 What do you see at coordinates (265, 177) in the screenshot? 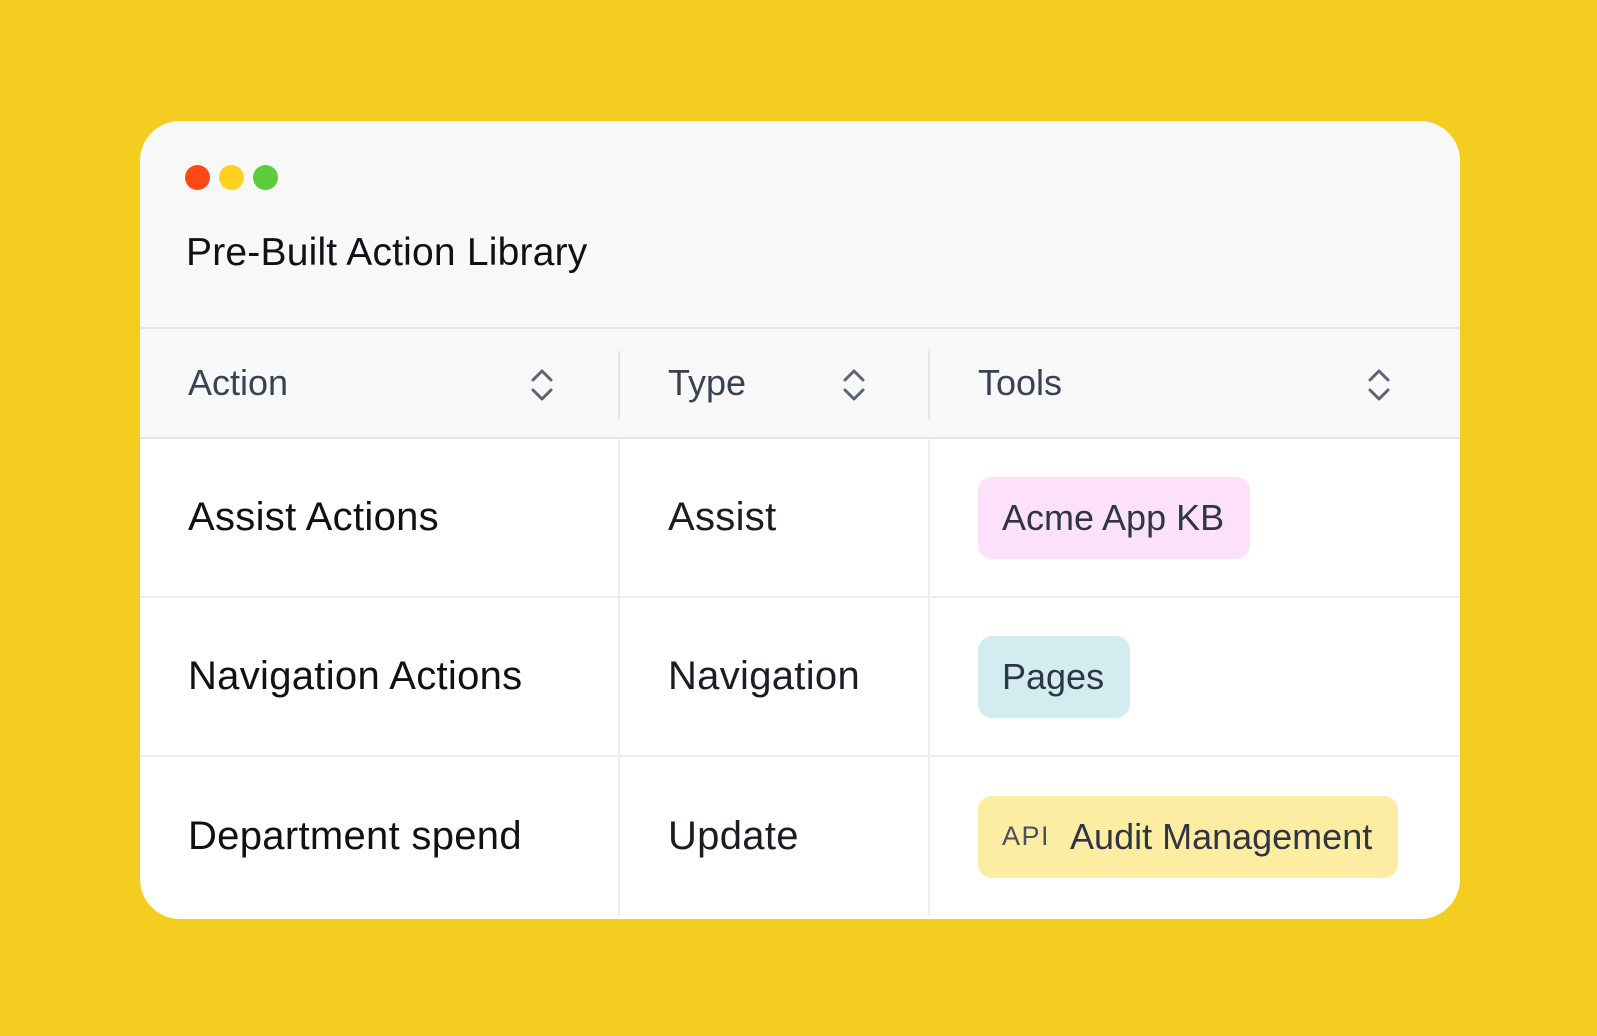
I see `maximize-button` at bounding box center [265, 177].